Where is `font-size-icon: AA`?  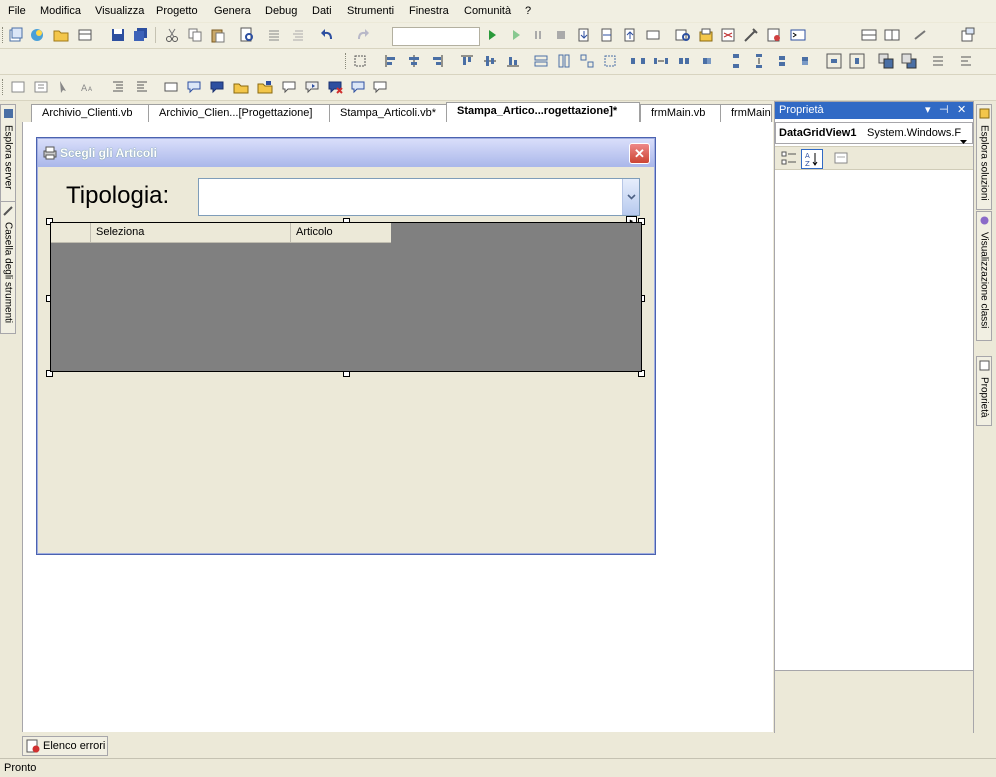 font-size-icon: AA is located at coordinates (88, 87).